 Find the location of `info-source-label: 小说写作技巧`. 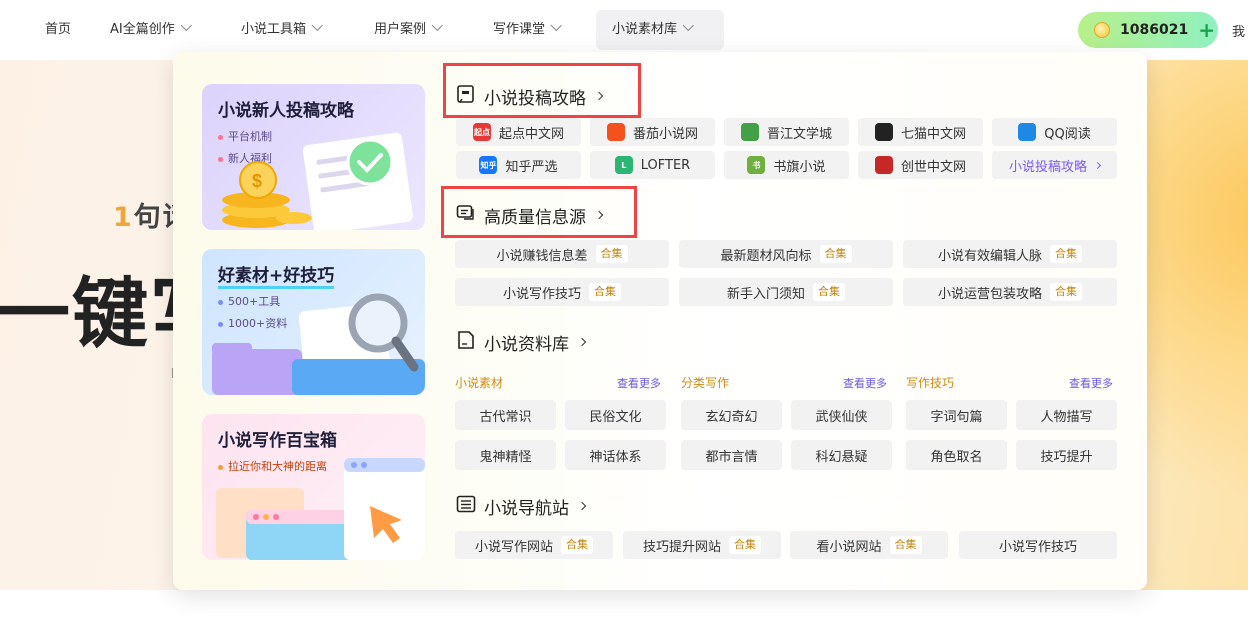

info-source-label: 小说写作技巧 is located at coordinates (541, 294).